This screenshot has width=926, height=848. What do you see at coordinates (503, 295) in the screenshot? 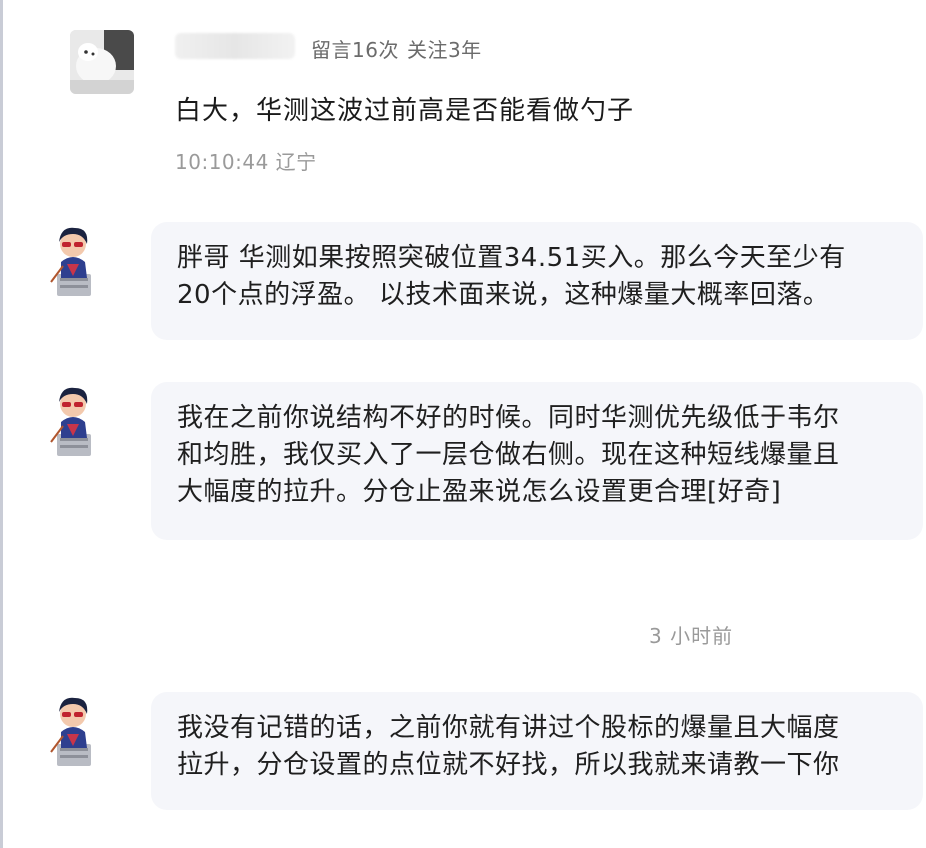
I see `reply-line: 20个点的浮盈。 以技术面来说，这种爆量大概率回落。` at bounding box center [503, 295].